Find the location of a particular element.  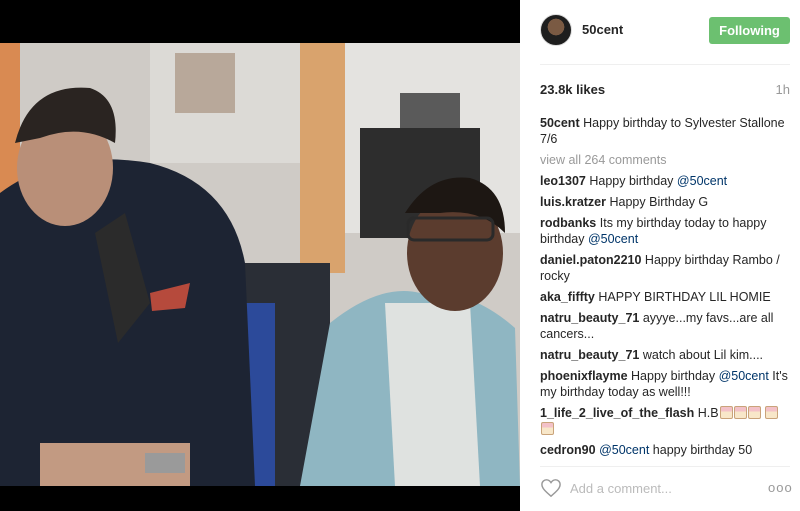

comment-username: daniel.paton2210 is located at coordinates (590, 260).